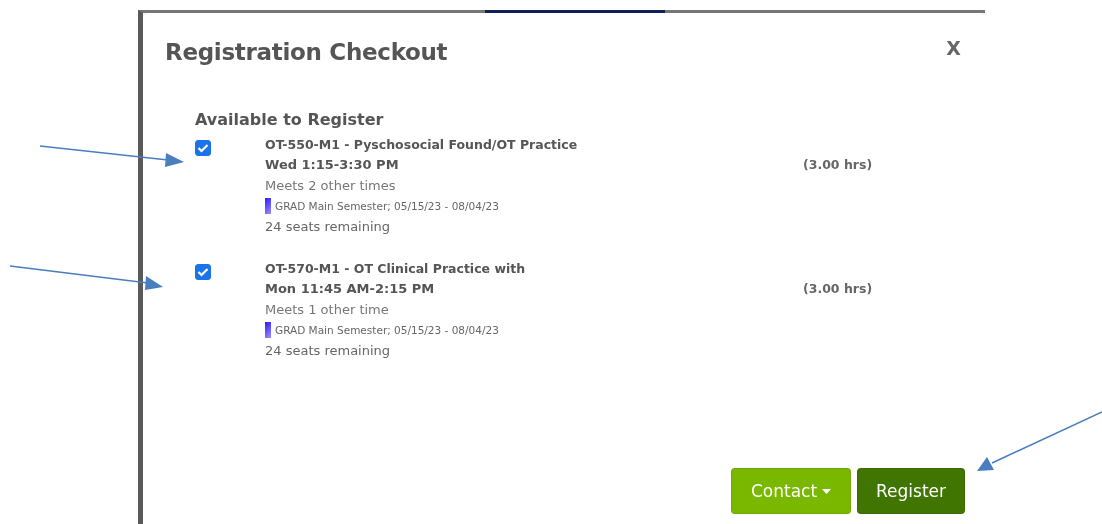  I want to click on course-time: Wed 1:15-3:30 PM, so click(332, 165).